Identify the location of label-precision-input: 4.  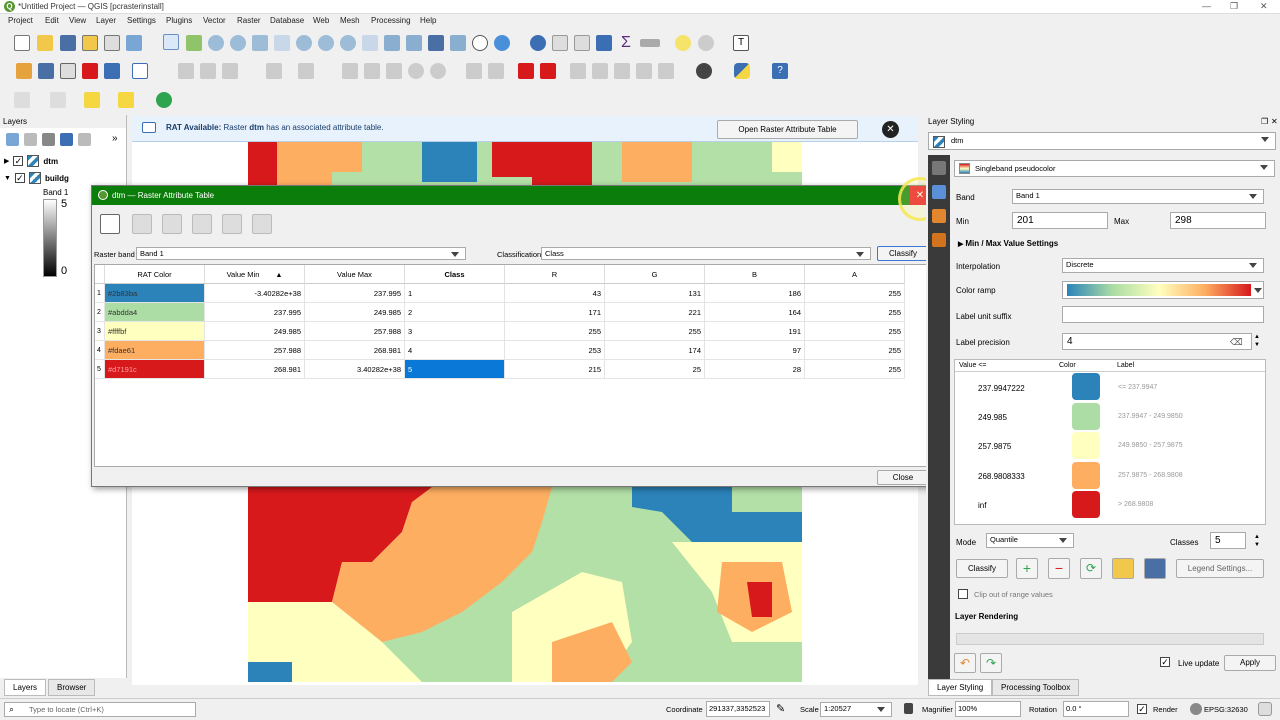
(1157, 341).